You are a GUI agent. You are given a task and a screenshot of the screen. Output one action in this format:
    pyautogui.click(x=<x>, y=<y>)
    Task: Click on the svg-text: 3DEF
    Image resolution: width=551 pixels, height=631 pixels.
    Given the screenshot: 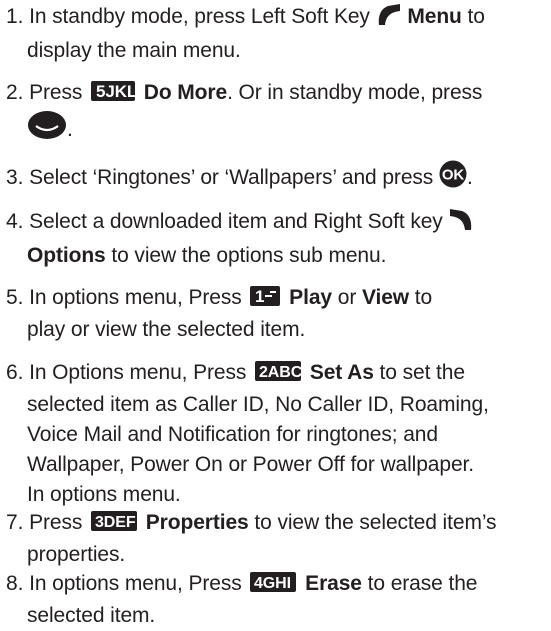 What is the action you would take?
    pyautogui.click(x=115, y=522)
    